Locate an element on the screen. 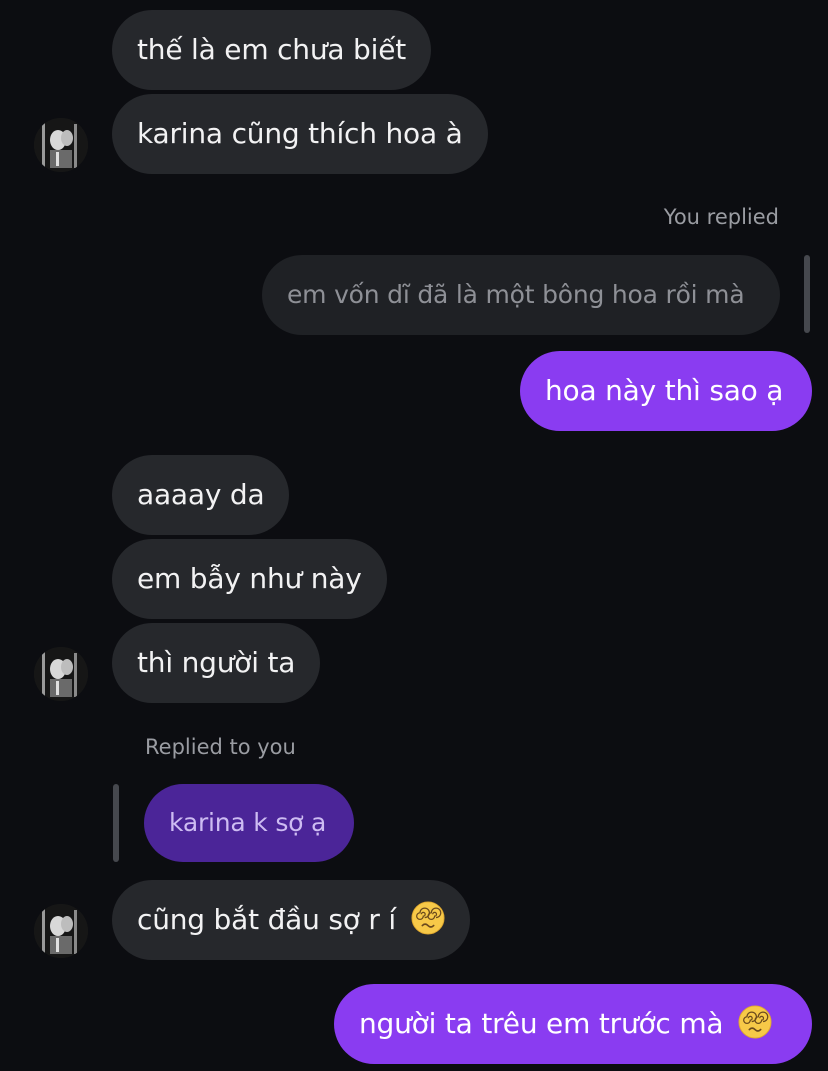  message-text: aaaay da is located at coordinates (201, 494).